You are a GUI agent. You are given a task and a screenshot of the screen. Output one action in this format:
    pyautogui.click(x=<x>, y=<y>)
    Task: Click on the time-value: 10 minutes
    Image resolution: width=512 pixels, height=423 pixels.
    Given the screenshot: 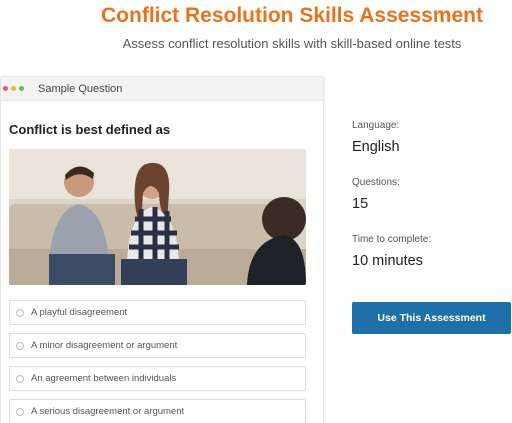 What is the action you would take?
    pyautogui.click(x=387, y=261)
    